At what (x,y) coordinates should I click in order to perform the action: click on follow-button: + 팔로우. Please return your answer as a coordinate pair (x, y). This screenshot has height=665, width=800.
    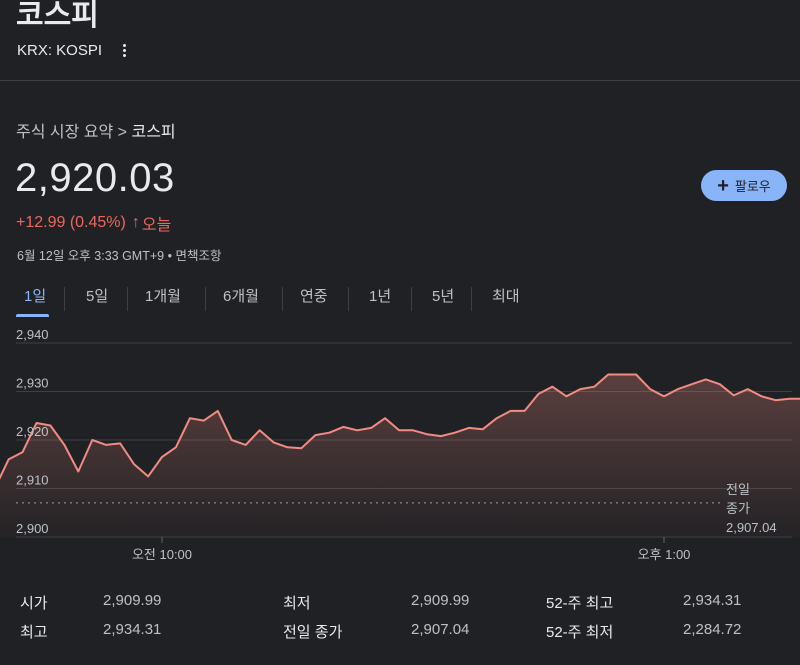
    Looking at the image, I should click on (744, 185).